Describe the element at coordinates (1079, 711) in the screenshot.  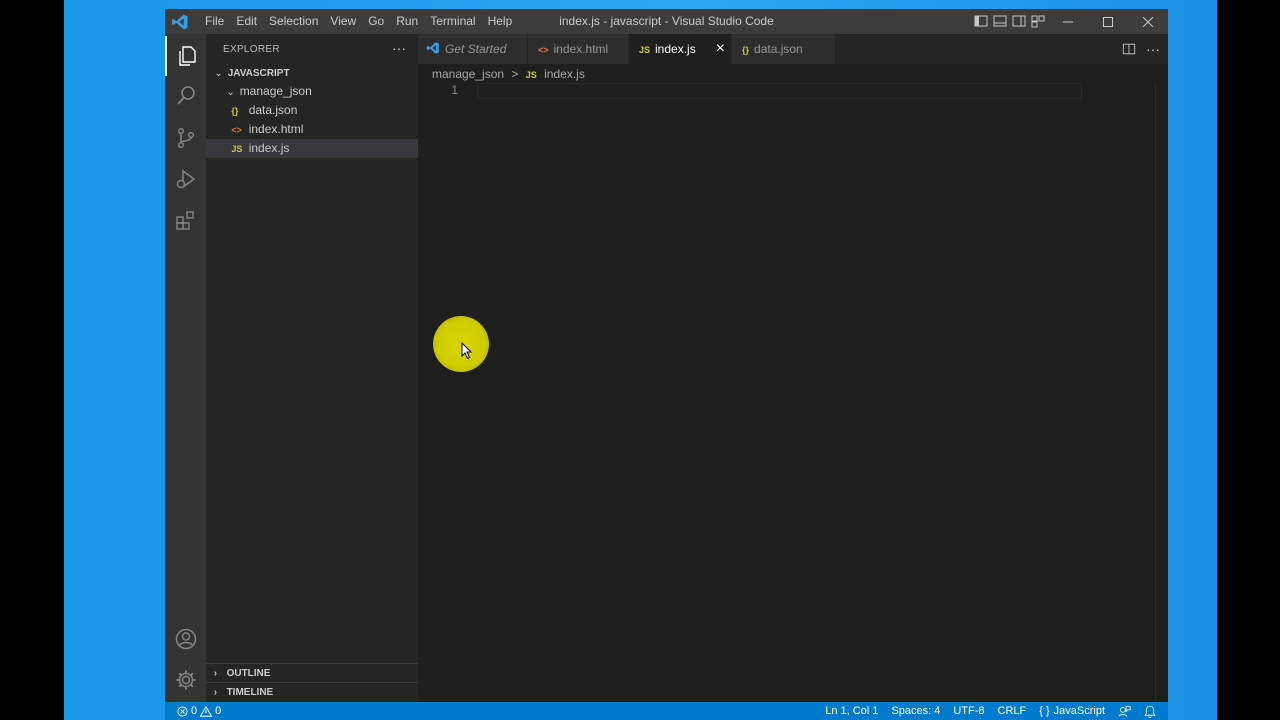
I see `language-label: JavaScript` at that location.